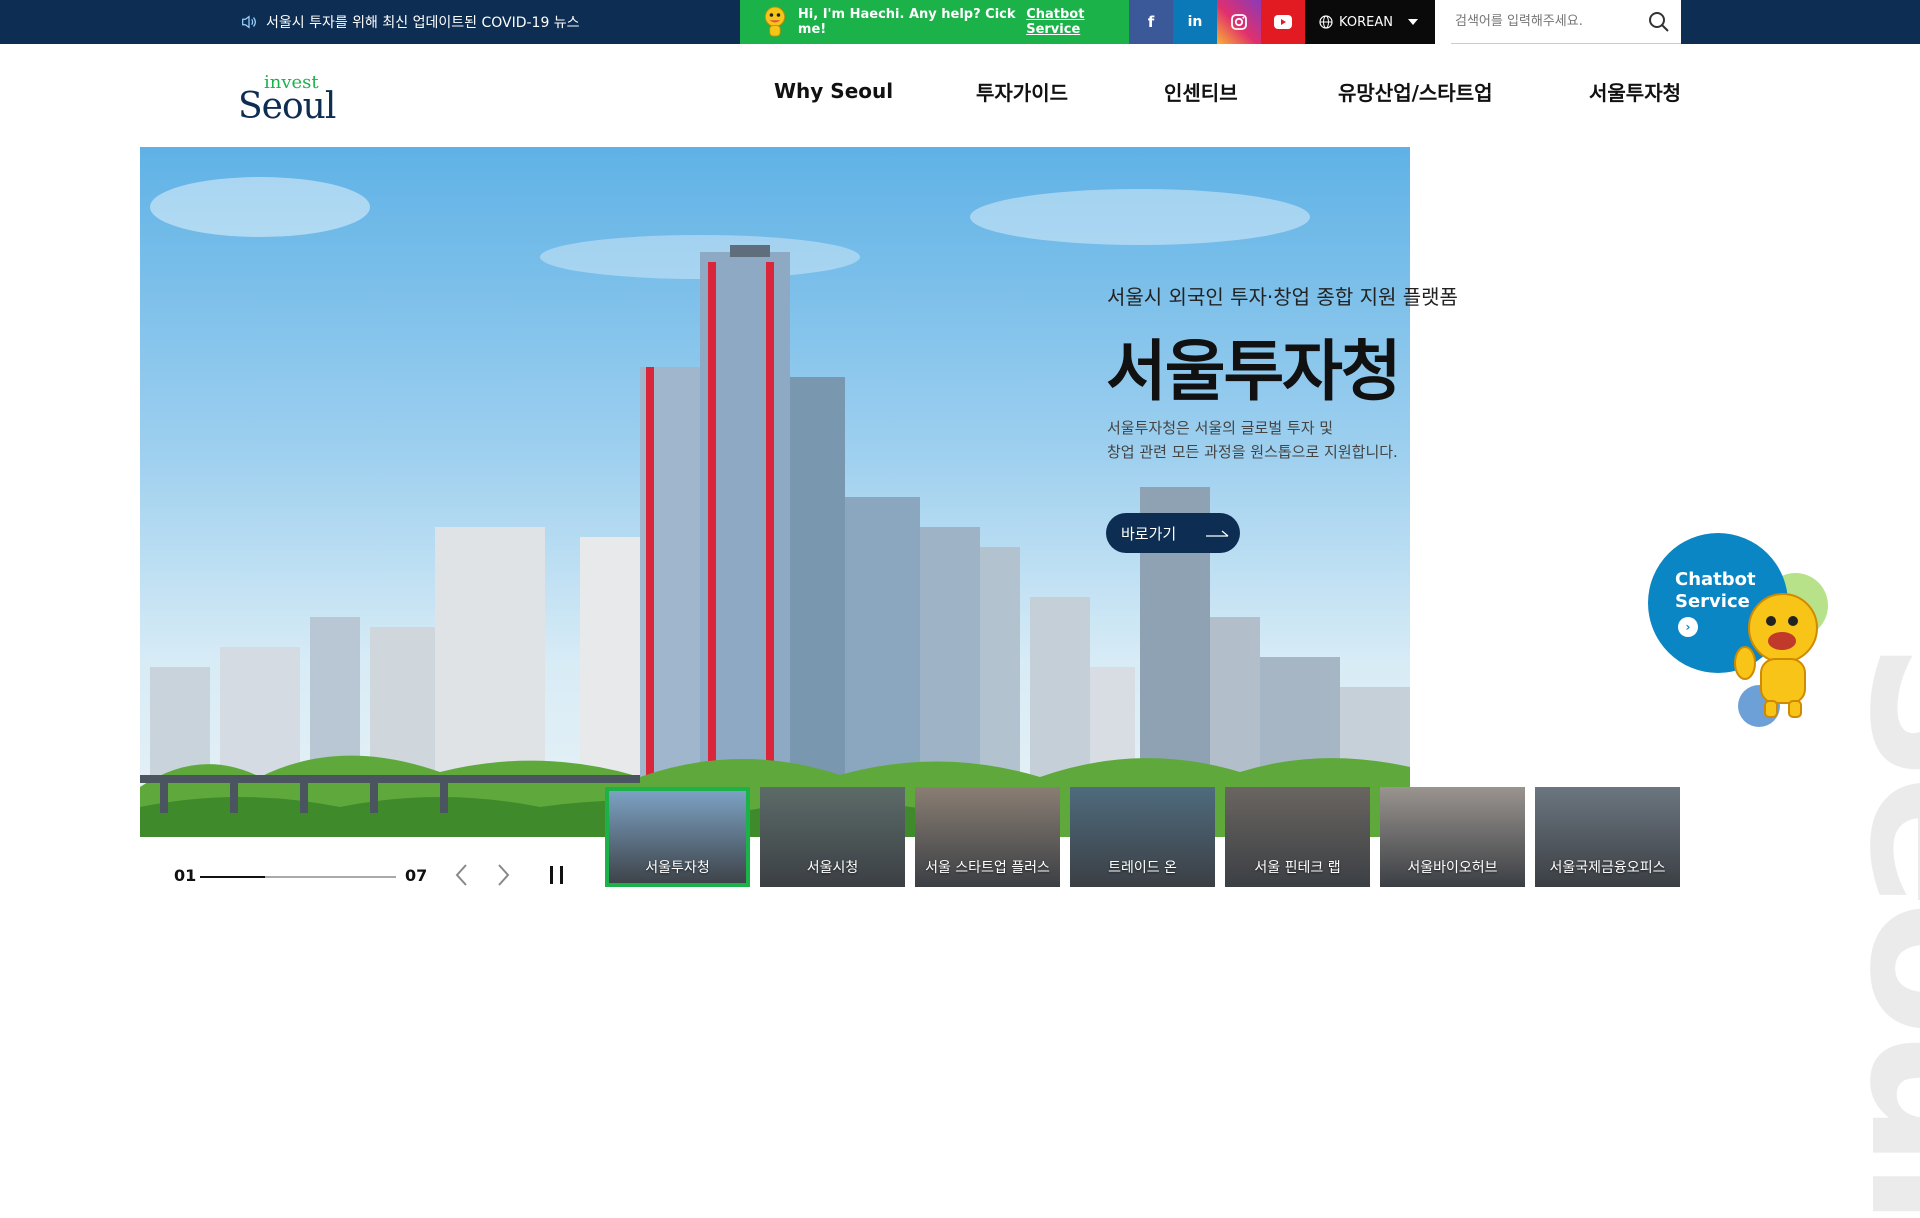  I want to click on language-label: KOREAN, so click(1366, 22).